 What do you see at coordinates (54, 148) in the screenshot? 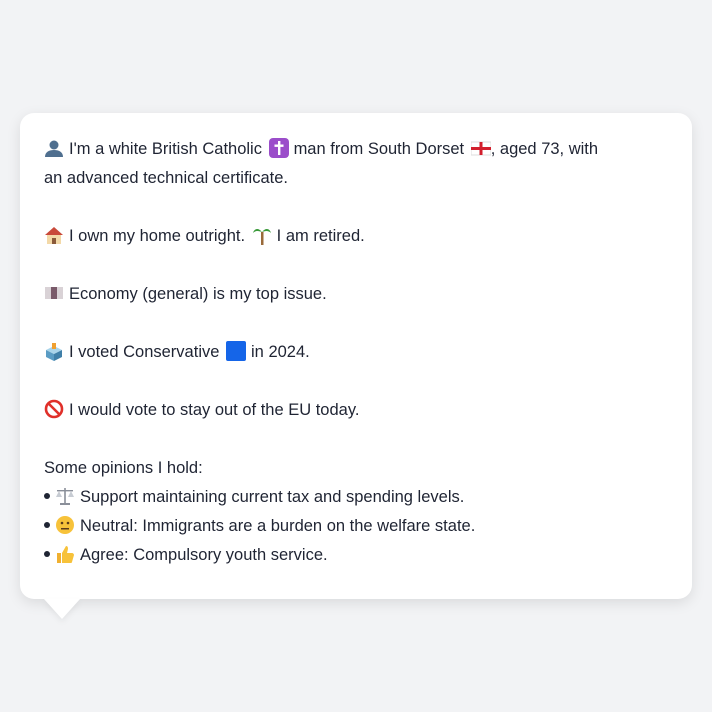
I see `bust-in-silhouette-icon` at bounding box center [54, 148].